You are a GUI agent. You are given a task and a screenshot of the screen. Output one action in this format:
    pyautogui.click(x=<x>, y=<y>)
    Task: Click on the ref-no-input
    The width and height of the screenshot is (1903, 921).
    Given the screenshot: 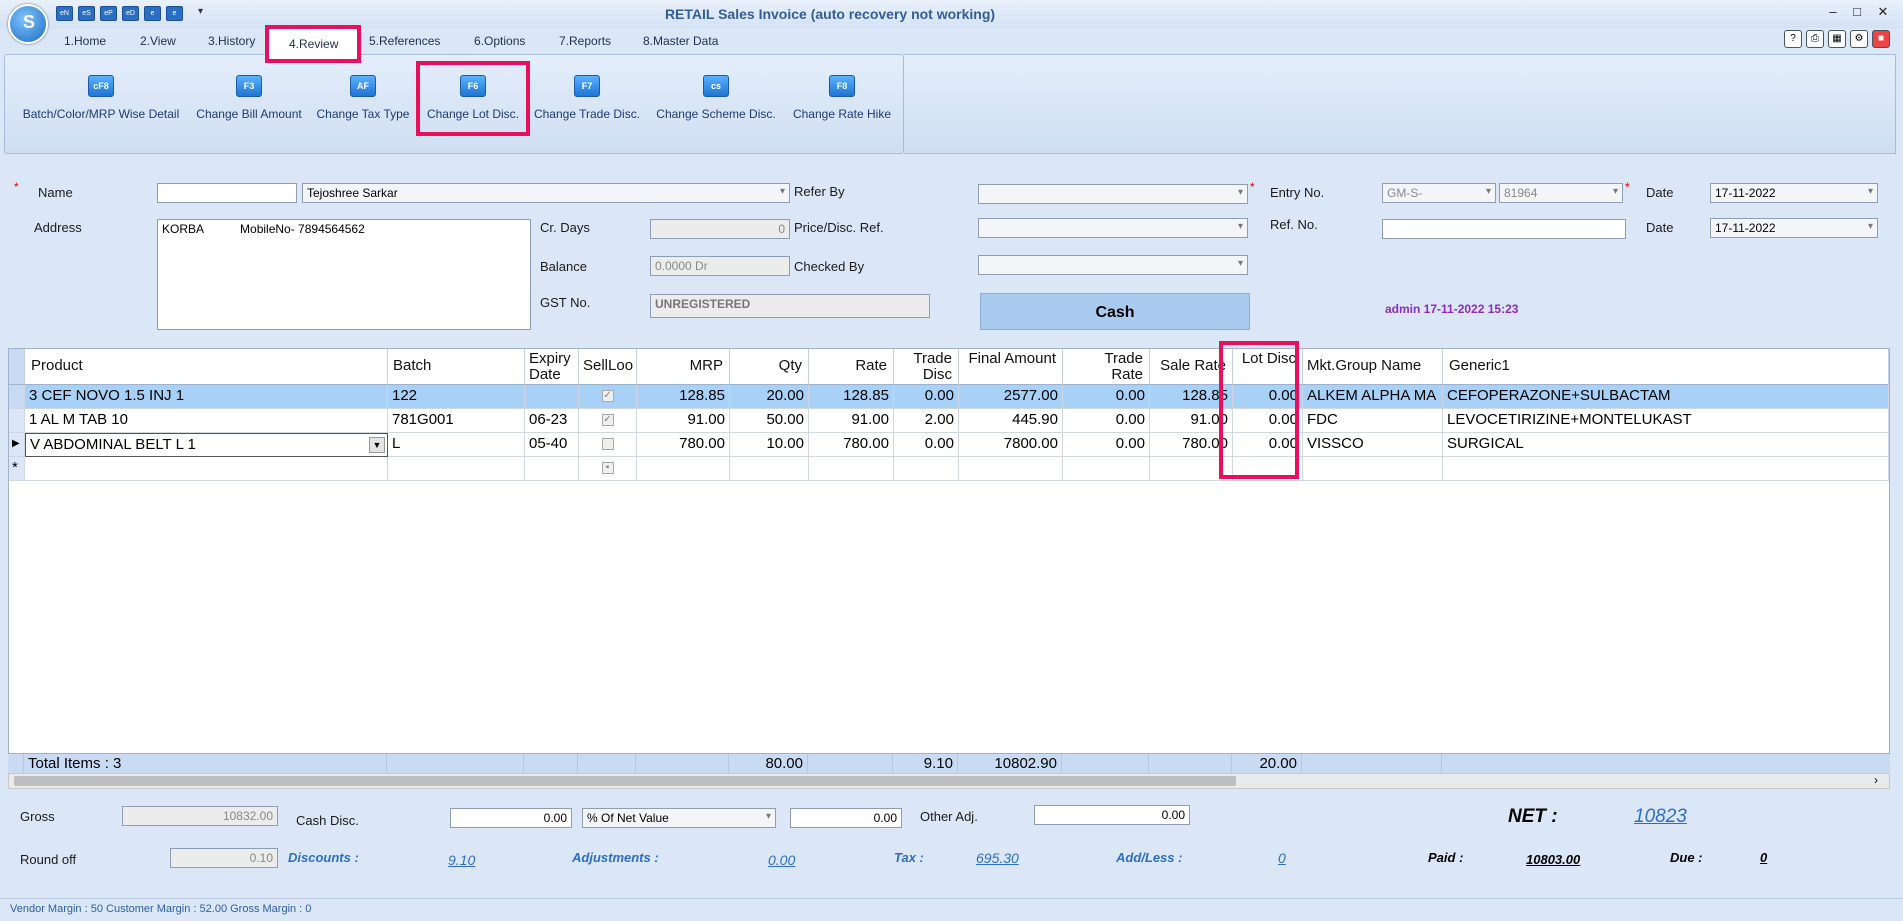 What is the action you would take?
    pyautogui.click(x=1504, y=229)
    